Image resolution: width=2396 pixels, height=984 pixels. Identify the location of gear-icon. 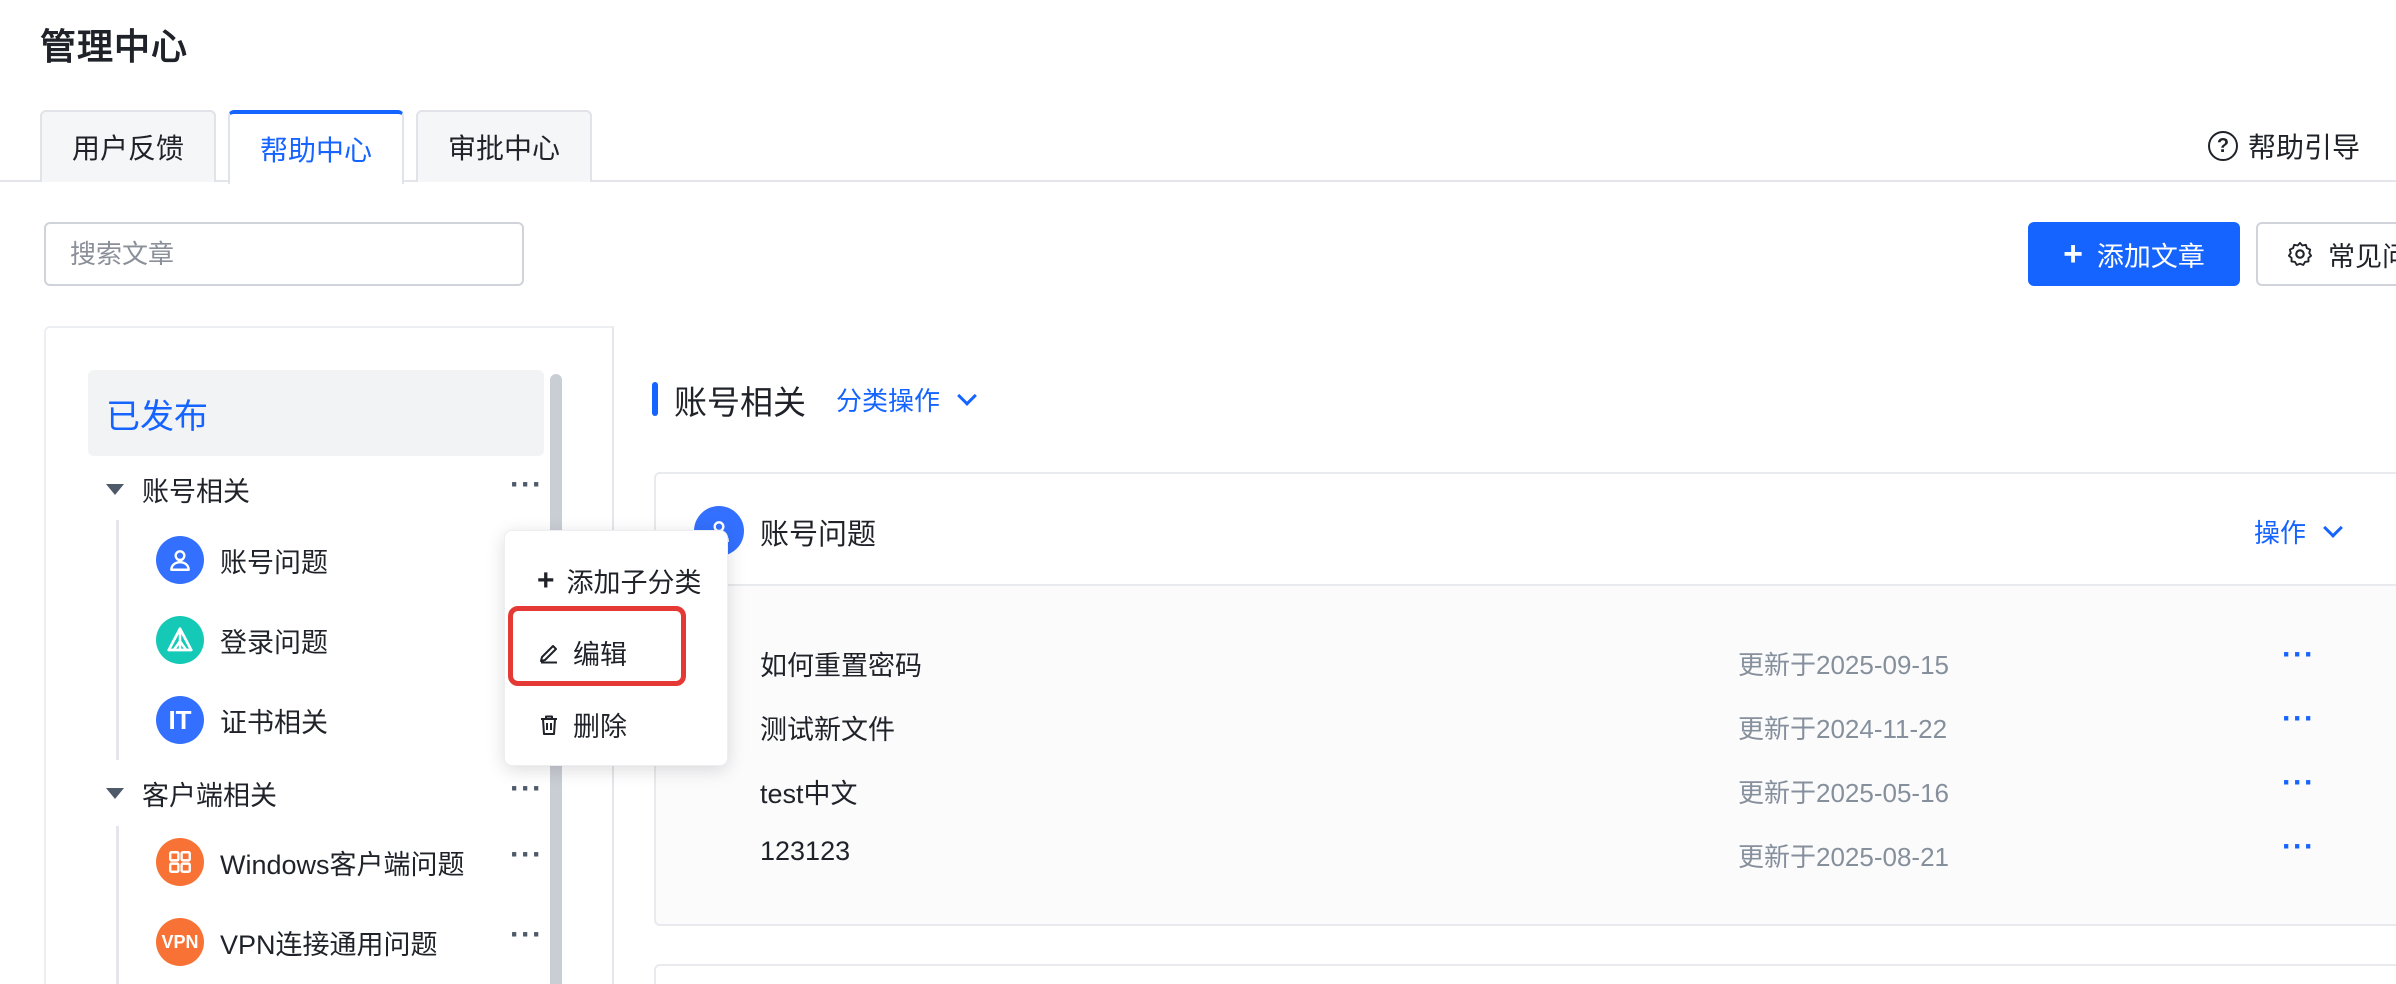
(2300, 253).